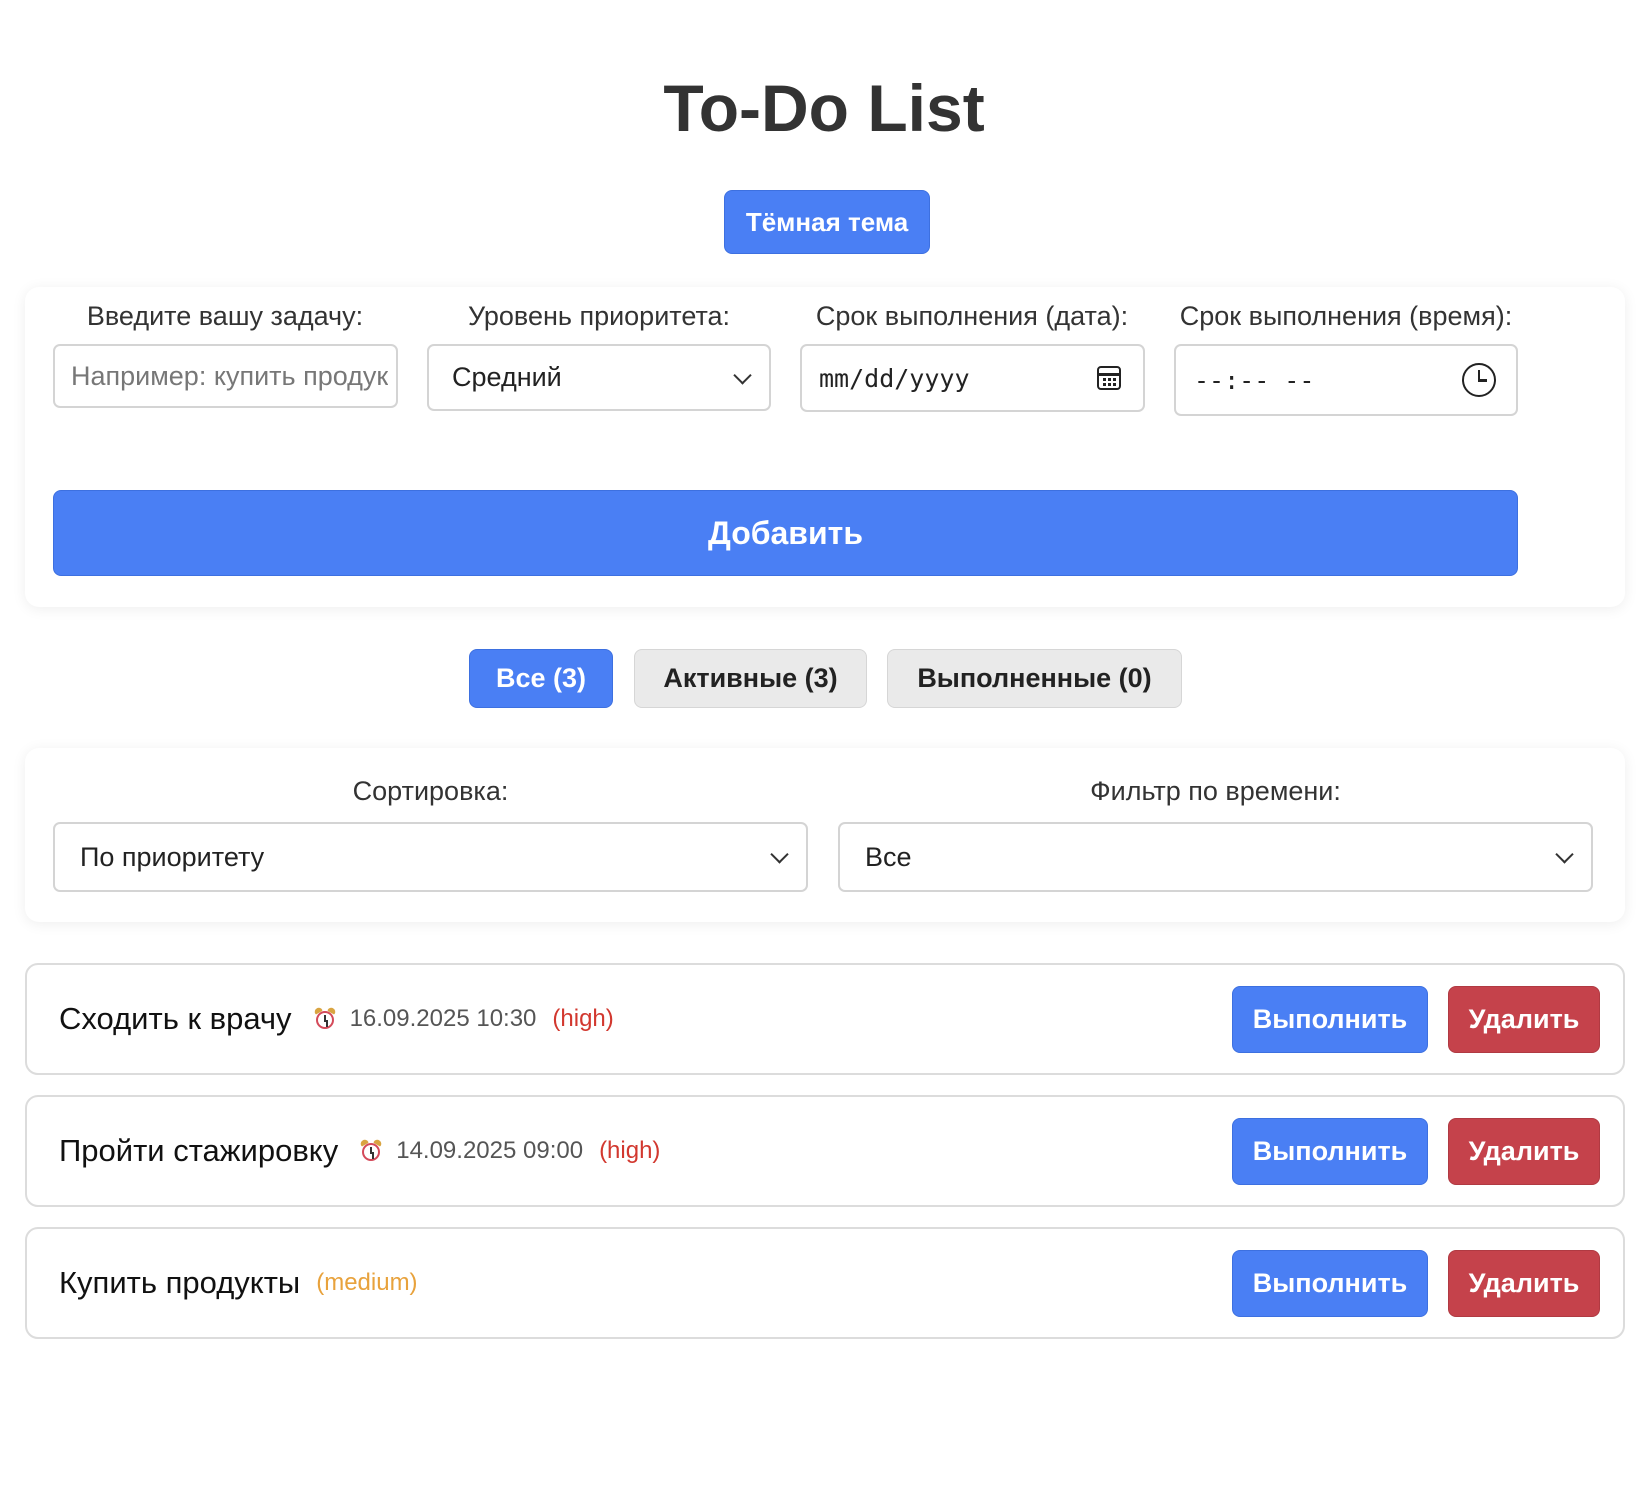  I want to click on due-time-input: --:-- --, so click(1346, 380).